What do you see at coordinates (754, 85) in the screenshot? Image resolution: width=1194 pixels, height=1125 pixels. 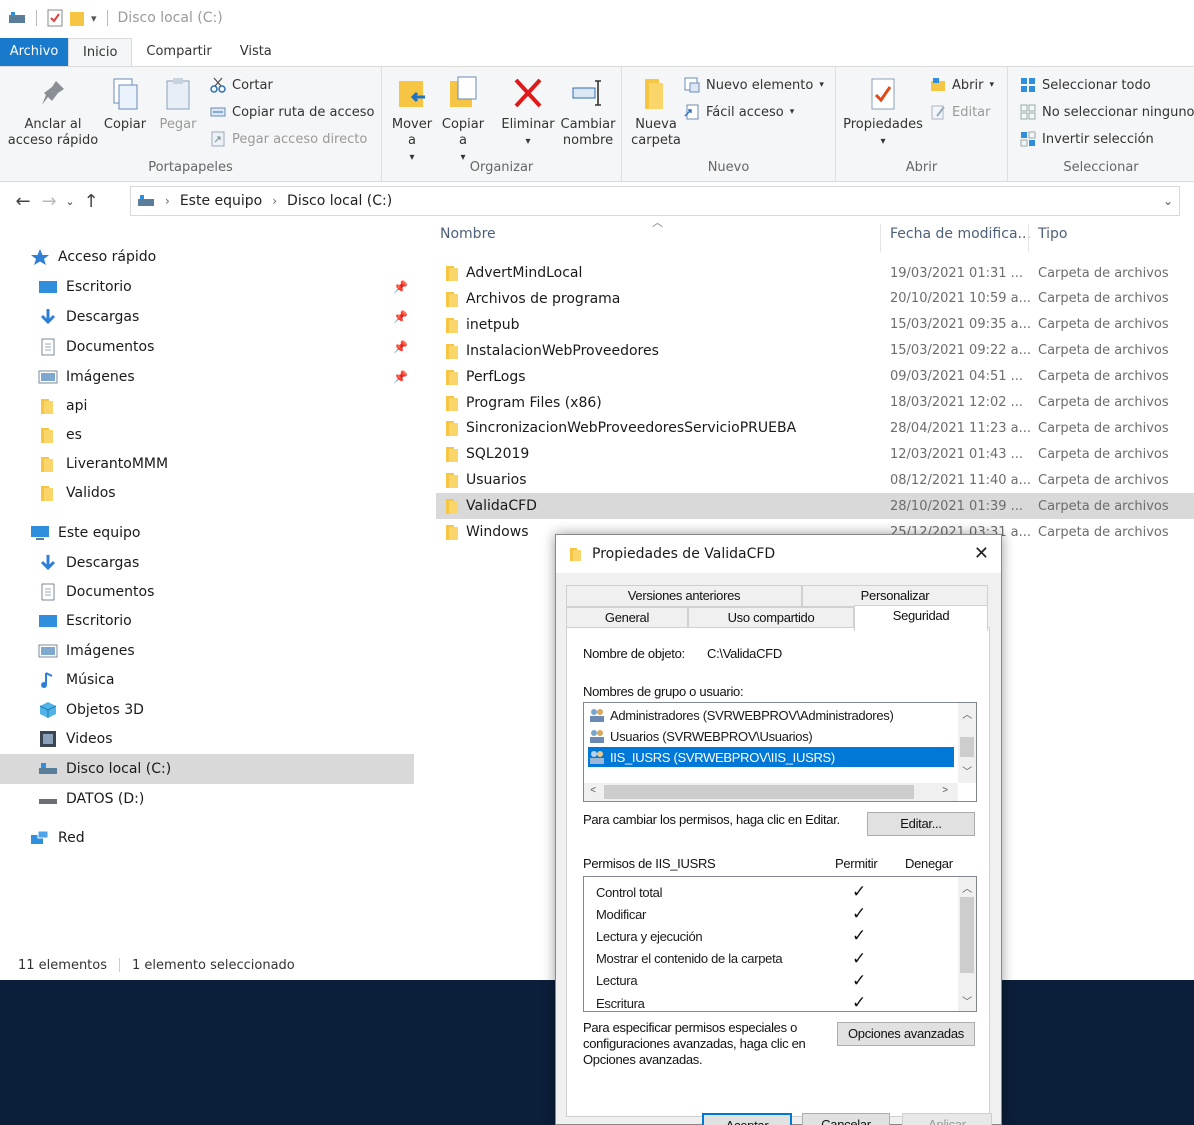 I see `new-item-button: Nuevo elemento ▾` at bounding box center [754, 85].